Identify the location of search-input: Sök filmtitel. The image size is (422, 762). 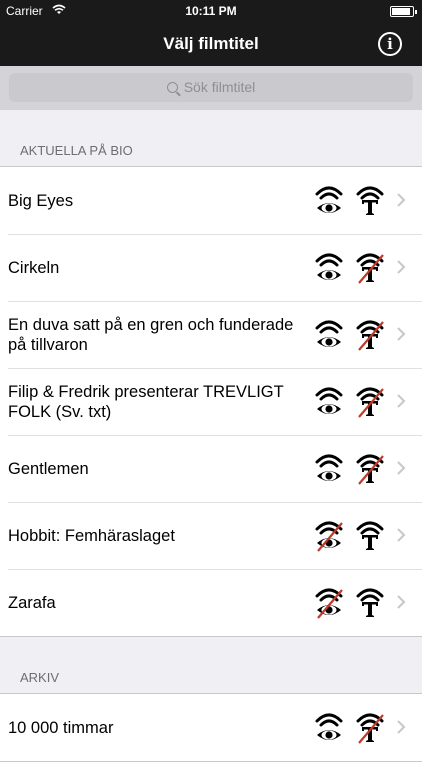
(211, 87).